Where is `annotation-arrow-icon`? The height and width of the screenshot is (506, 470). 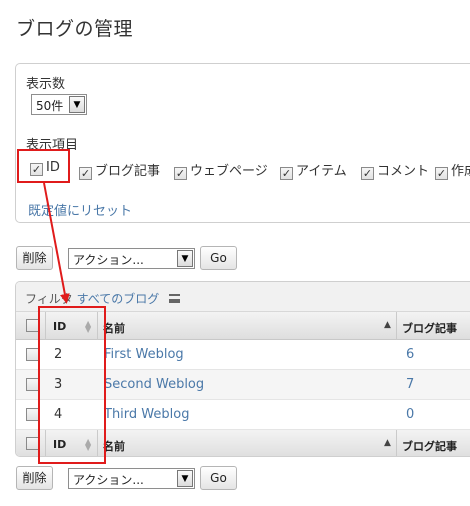
annotation-arrow-icon is located at coordinates (56, 243).